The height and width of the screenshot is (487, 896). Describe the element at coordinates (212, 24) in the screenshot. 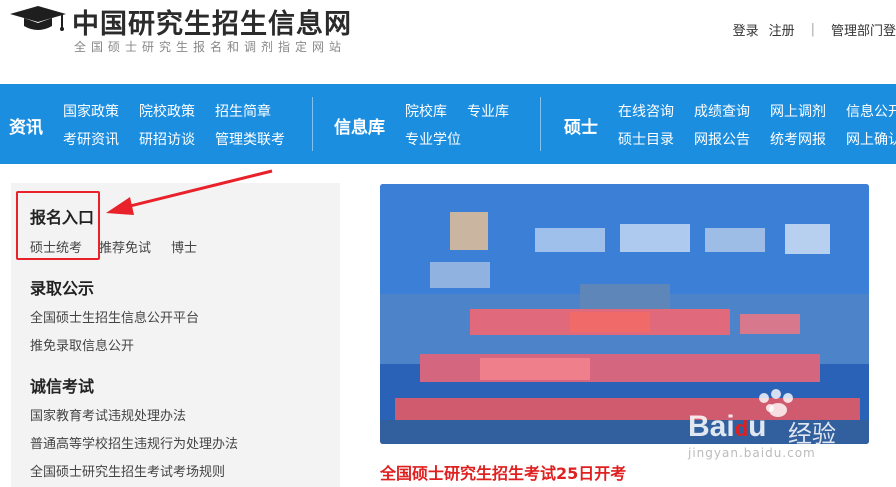

I see `site-title: 中国研究生招生信息网` at that location.